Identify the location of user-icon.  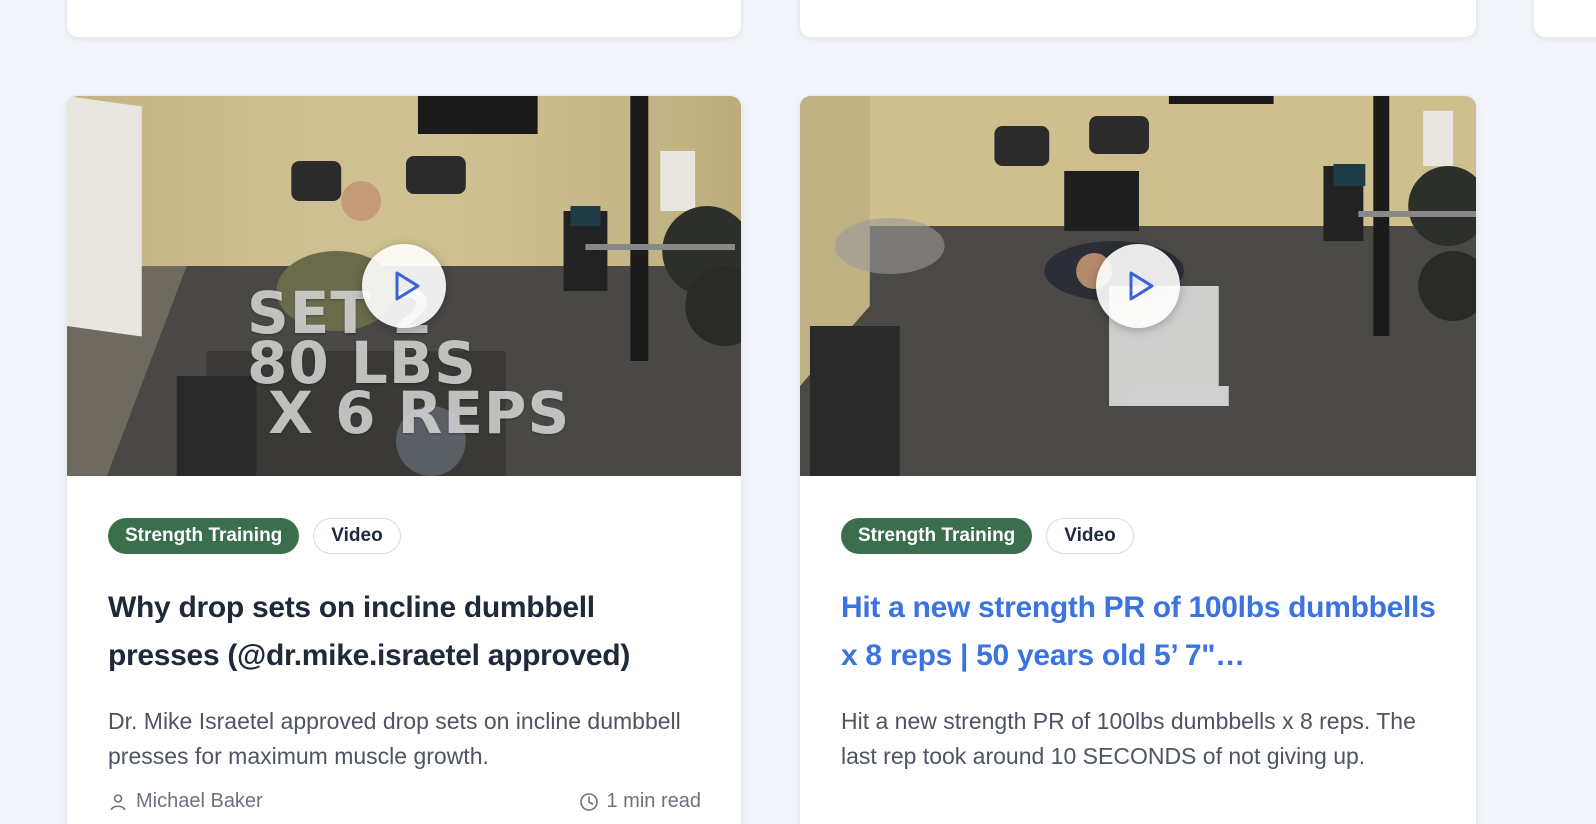
(118, 801).